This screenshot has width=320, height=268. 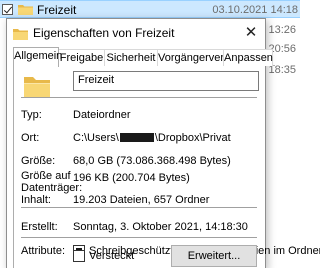 What do you see at coordinates (39, 227) in the screenshot?
I see `created-label: Erstellt:` at bounding box center [39, 227].